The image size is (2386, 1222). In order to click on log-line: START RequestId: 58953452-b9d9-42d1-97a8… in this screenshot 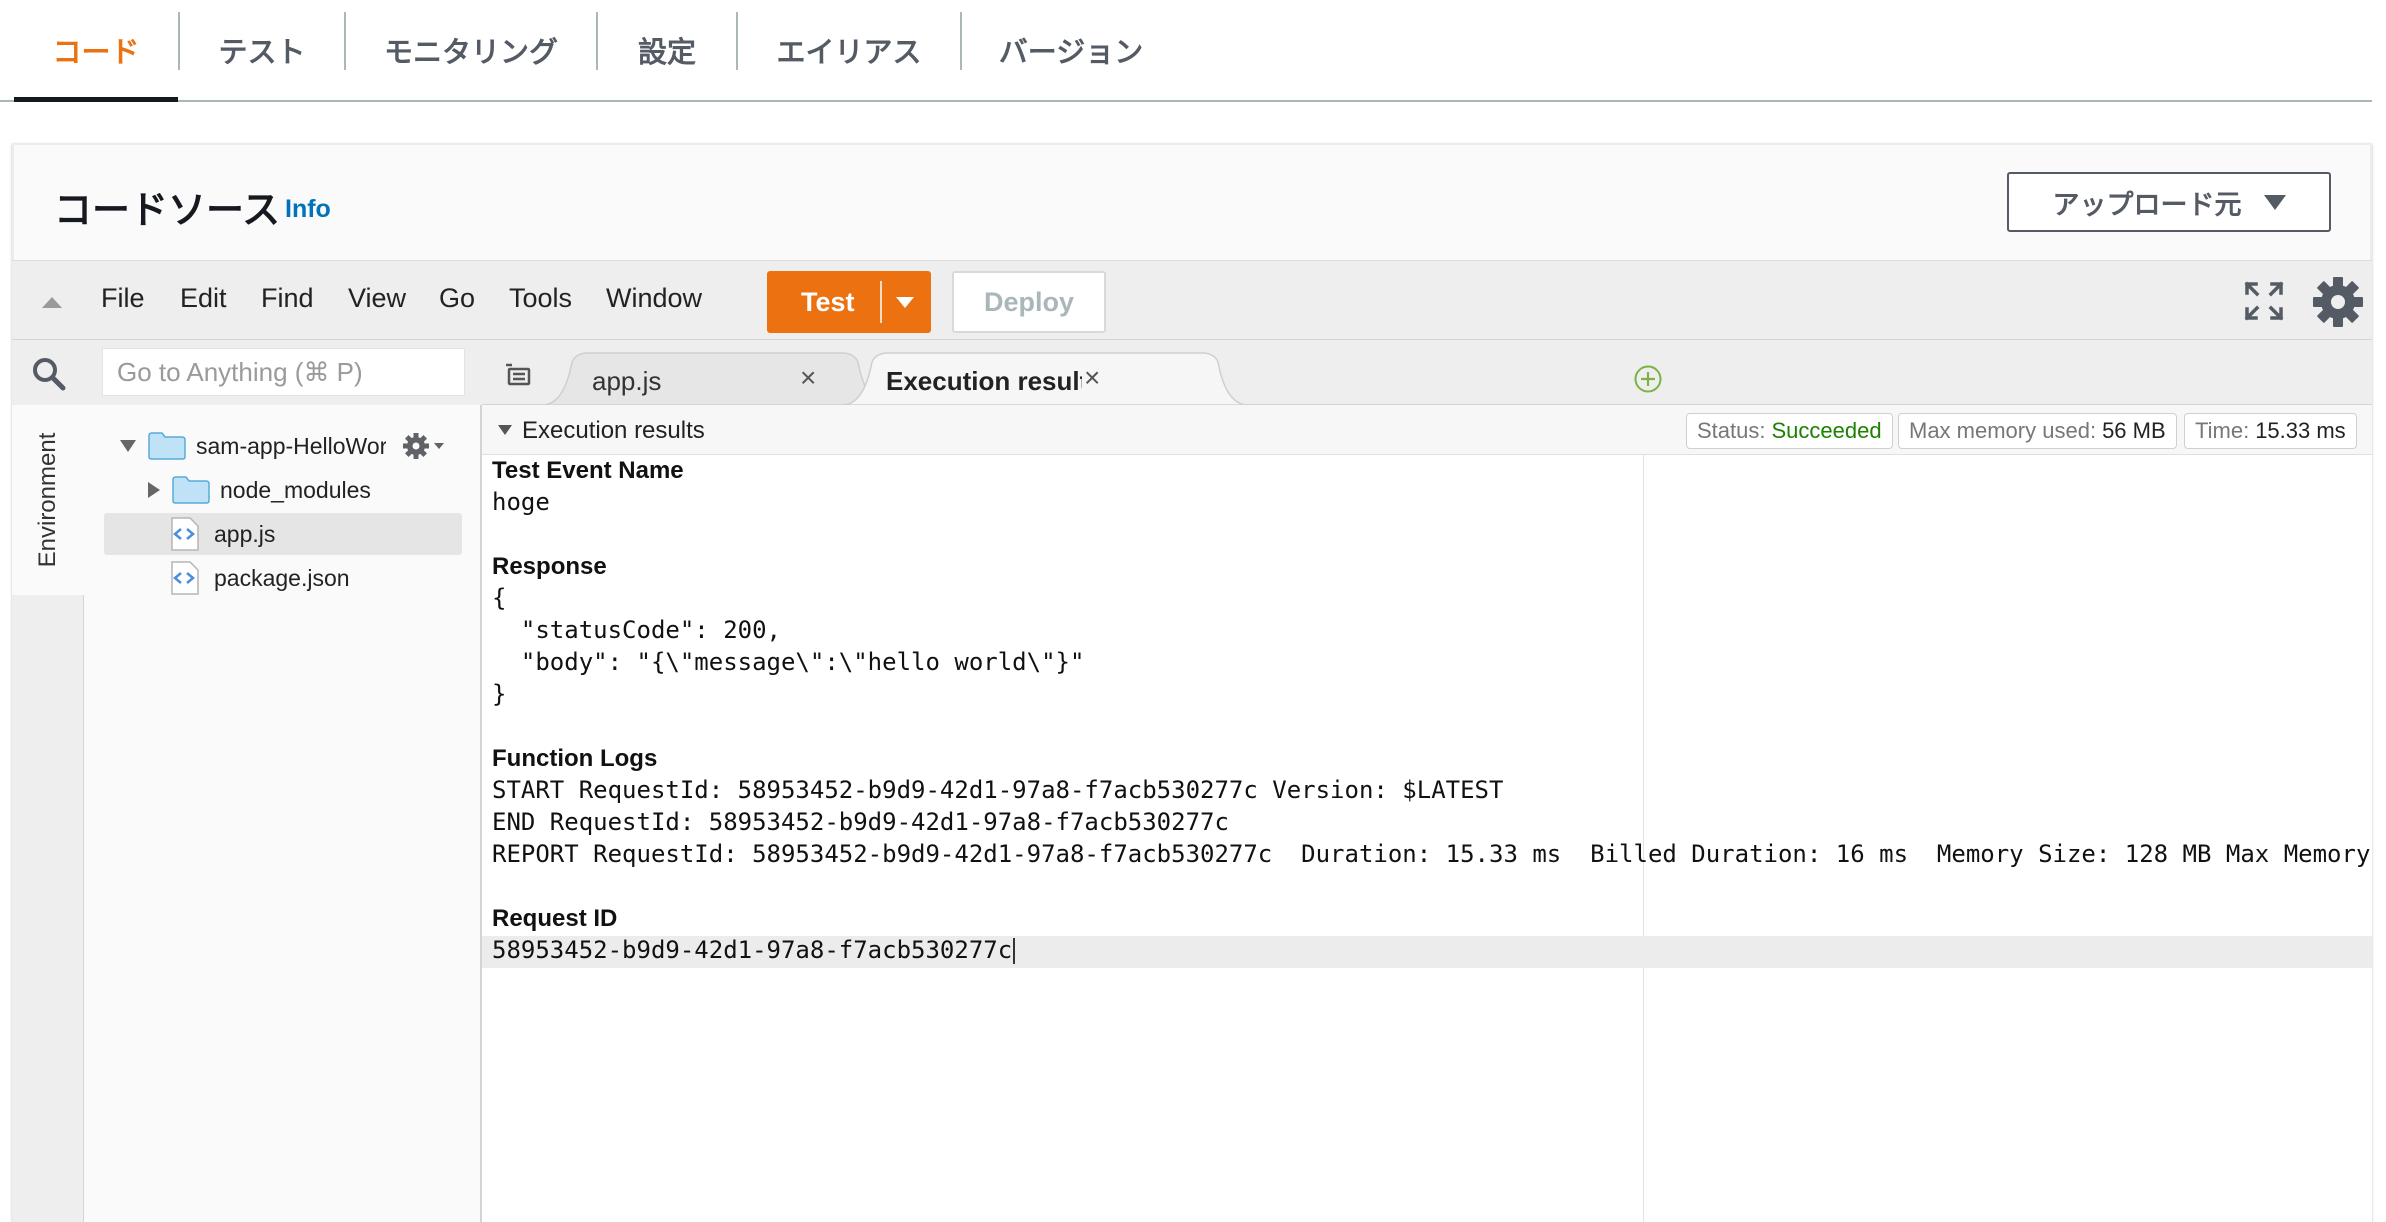, I will do `click(998, 790)`.